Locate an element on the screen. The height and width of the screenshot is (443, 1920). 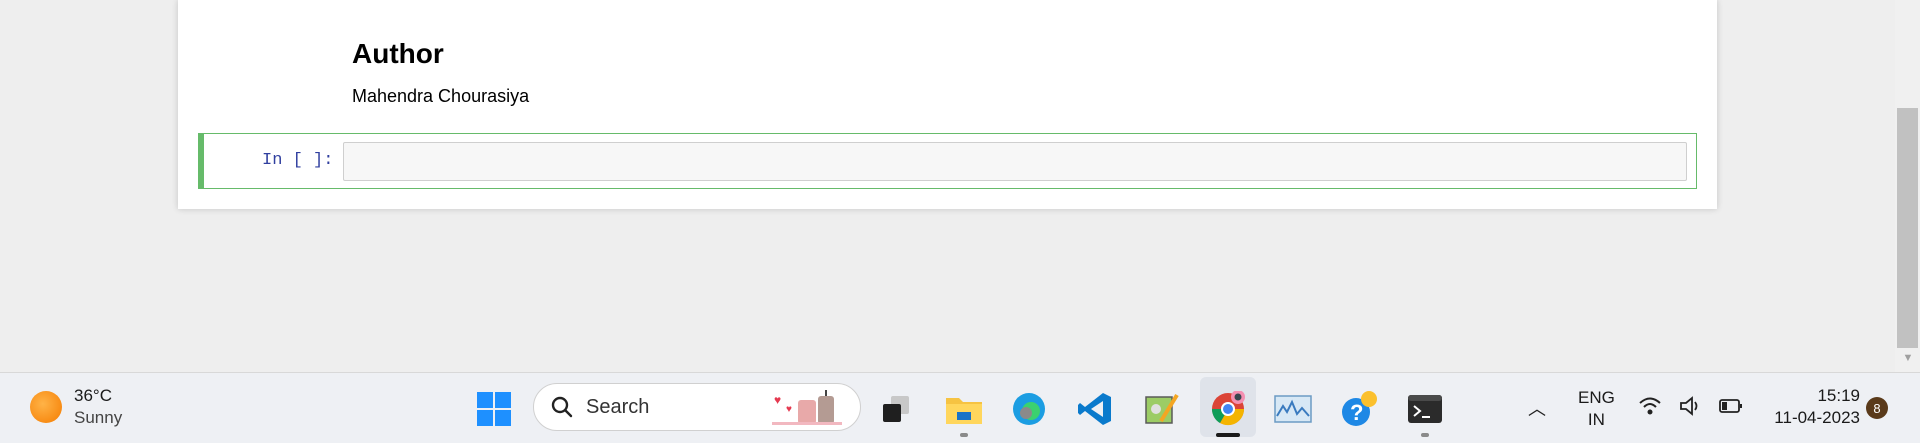
edge-icon is located at coordinates (1029, 409).